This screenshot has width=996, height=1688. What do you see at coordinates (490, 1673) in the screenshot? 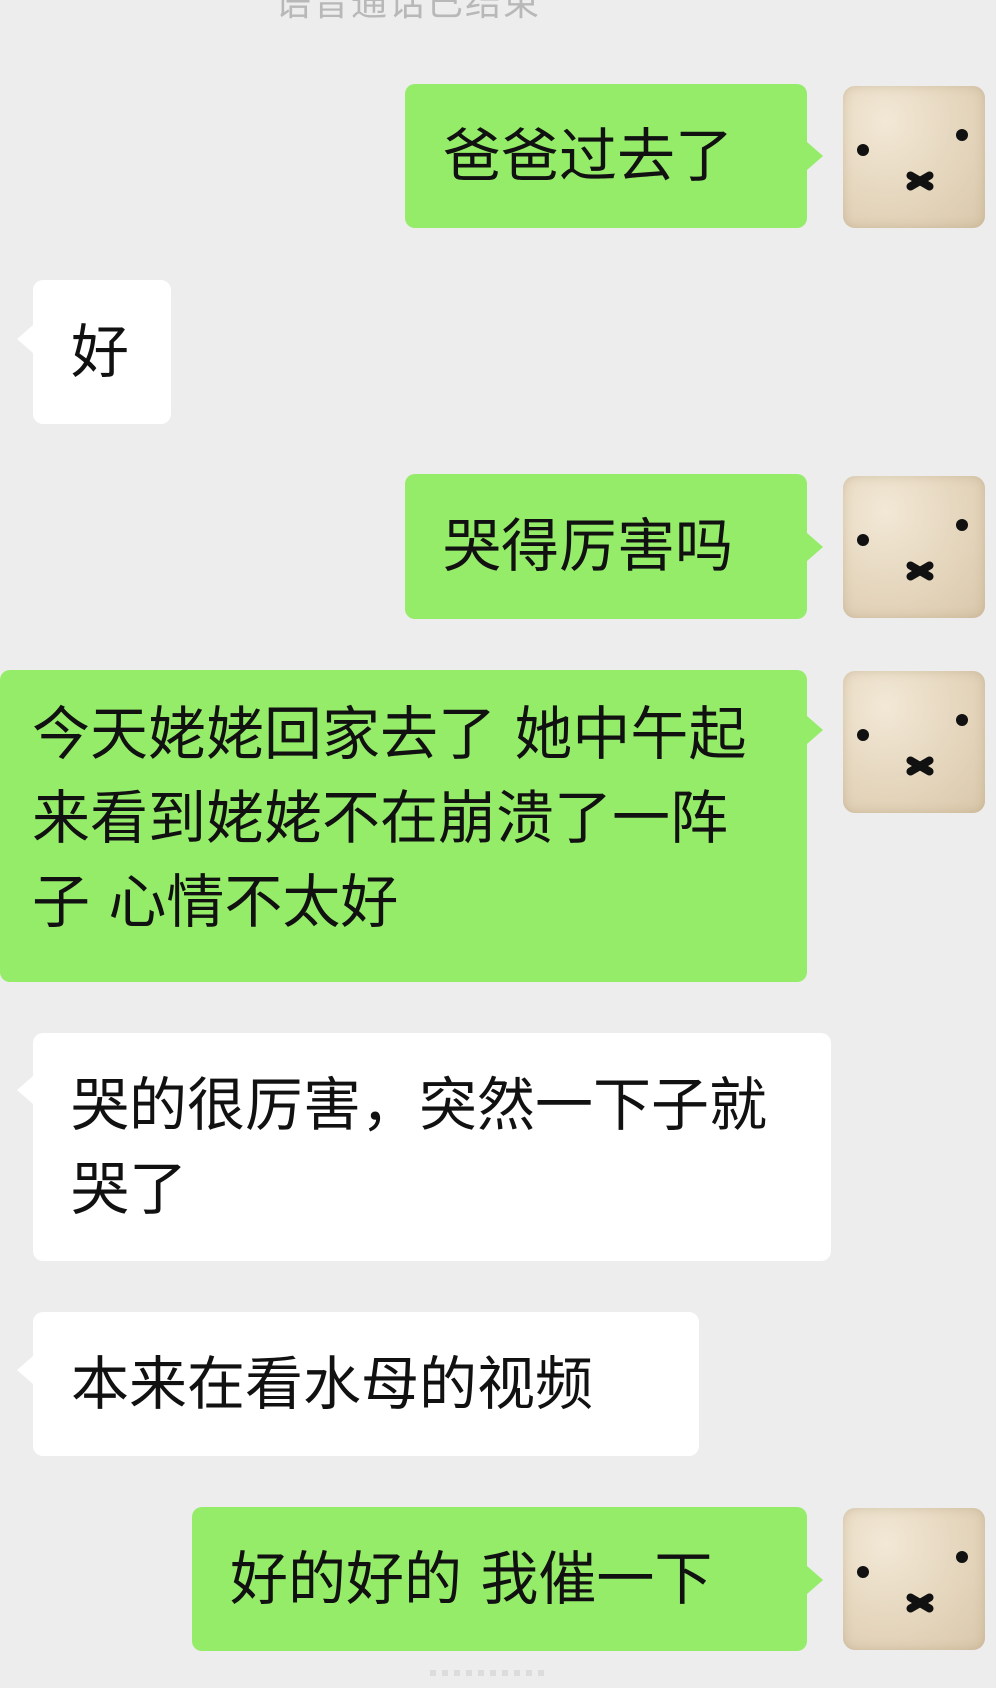
I see `scroll-hint-divider` at bounding box center [490, 1673].